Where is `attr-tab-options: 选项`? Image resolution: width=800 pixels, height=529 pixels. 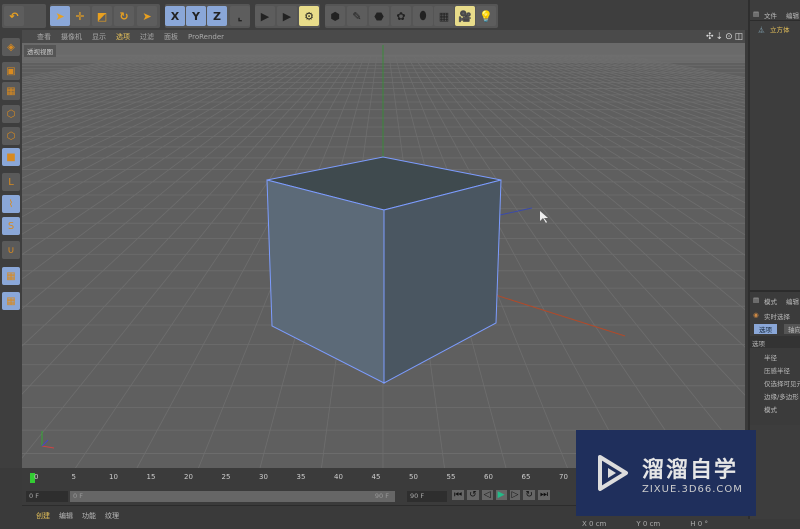 attr-tab-options: 选项 is located at coordinates (765, 329).